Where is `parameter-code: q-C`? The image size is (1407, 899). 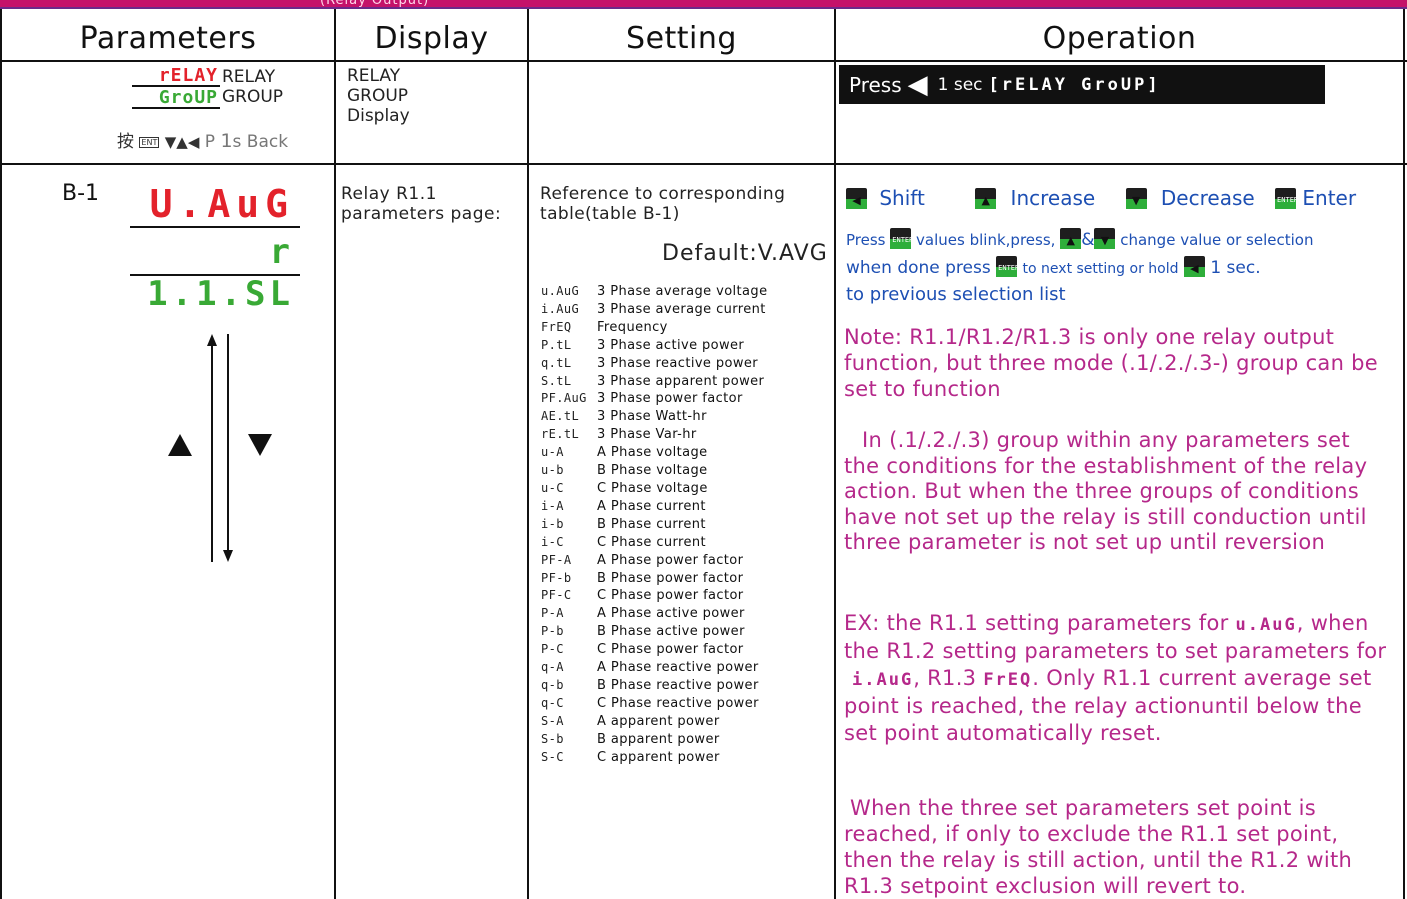 parameter-code: q-C is located at coordinates (552, 702).